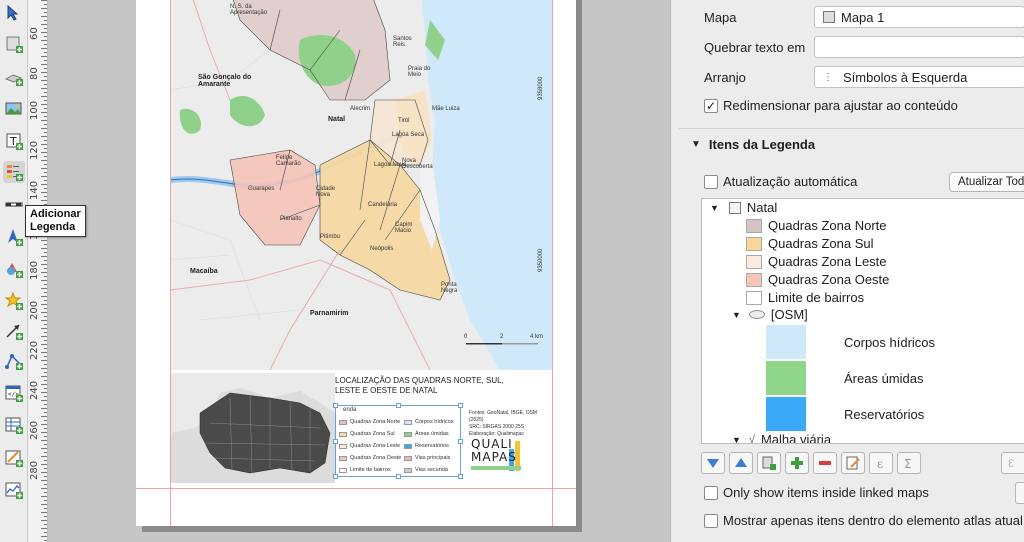 This screenshot has width=1024, height=542. I want to click on tree-item: Limite de bairros, so click(805, 297).